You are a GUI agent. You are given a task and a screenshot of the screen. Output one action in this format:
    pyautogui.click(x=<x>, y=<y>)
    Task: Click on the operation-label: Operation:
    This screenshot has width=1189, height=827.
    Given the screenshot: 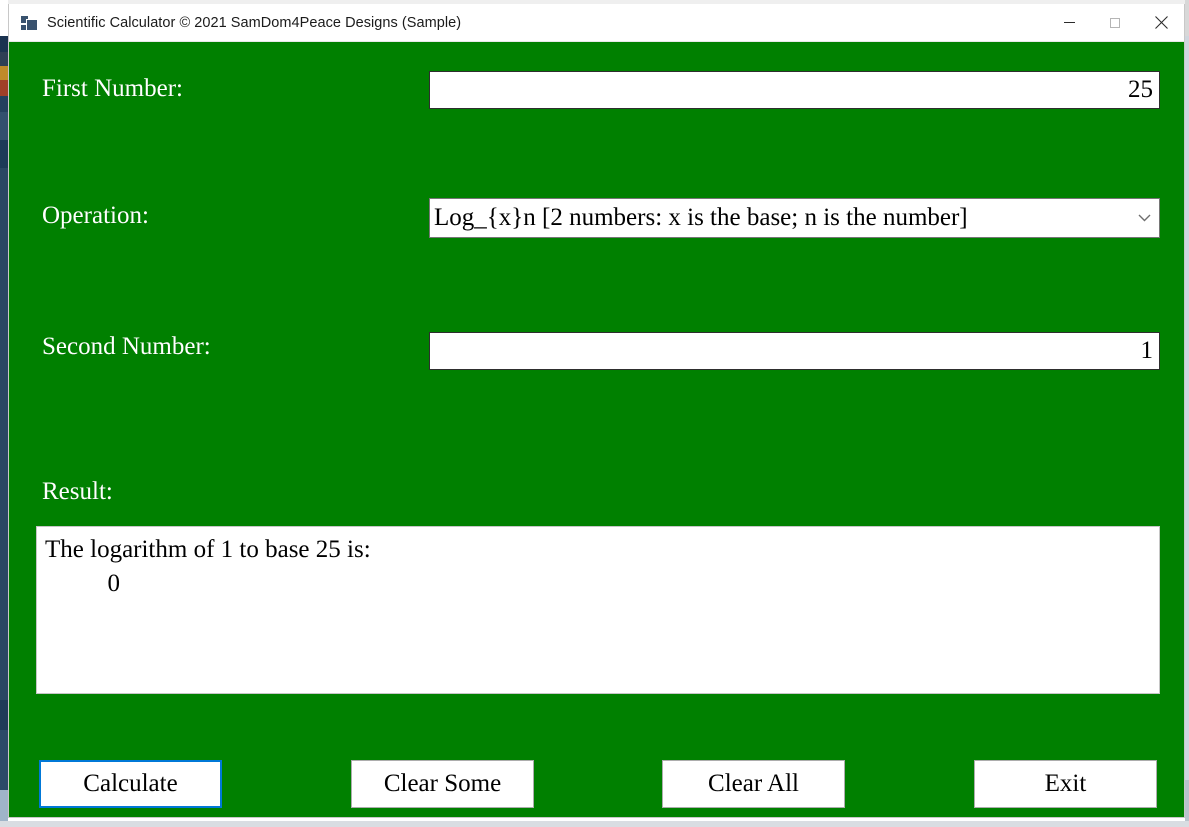 What is the action you would take?
    pyautogui.click(x=95, y=215)
    